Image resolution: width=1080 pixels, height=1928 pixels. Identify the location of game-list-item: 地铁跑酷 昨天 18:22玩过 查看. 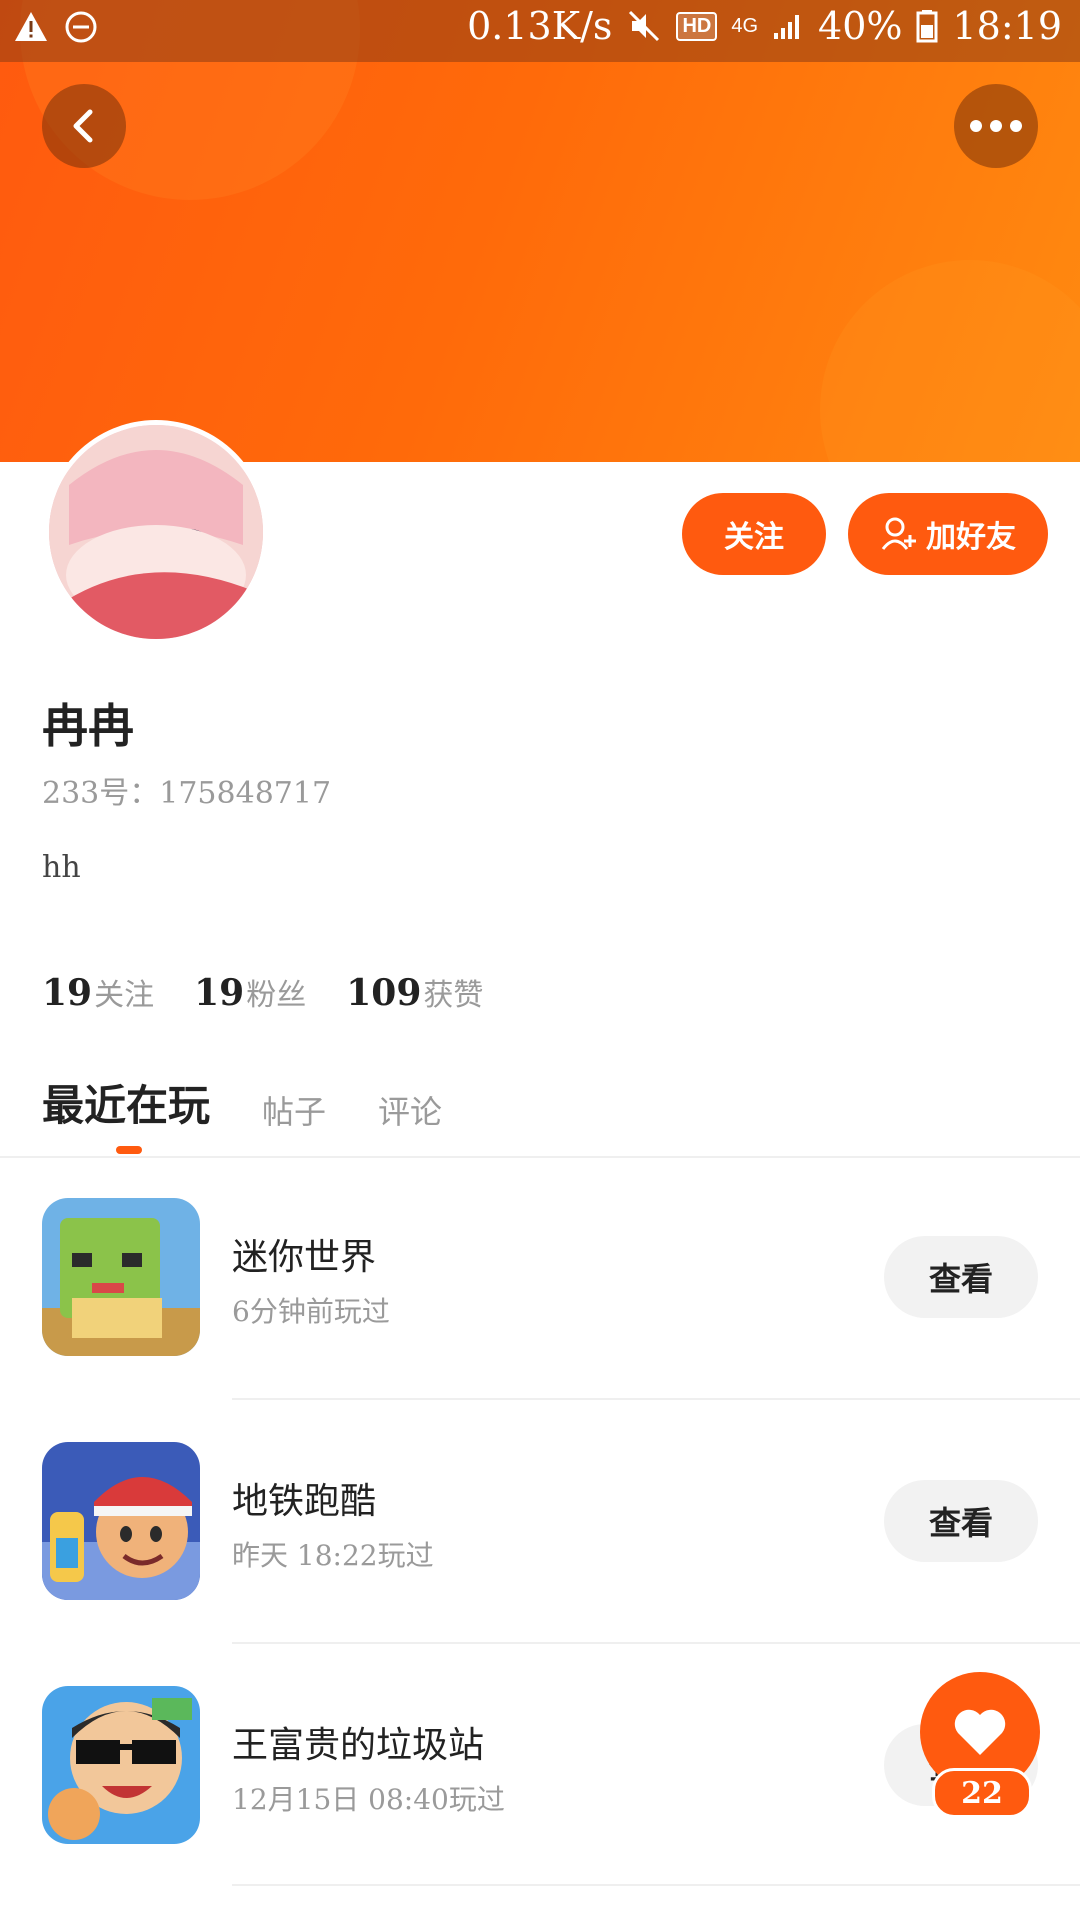
(540, 1563).